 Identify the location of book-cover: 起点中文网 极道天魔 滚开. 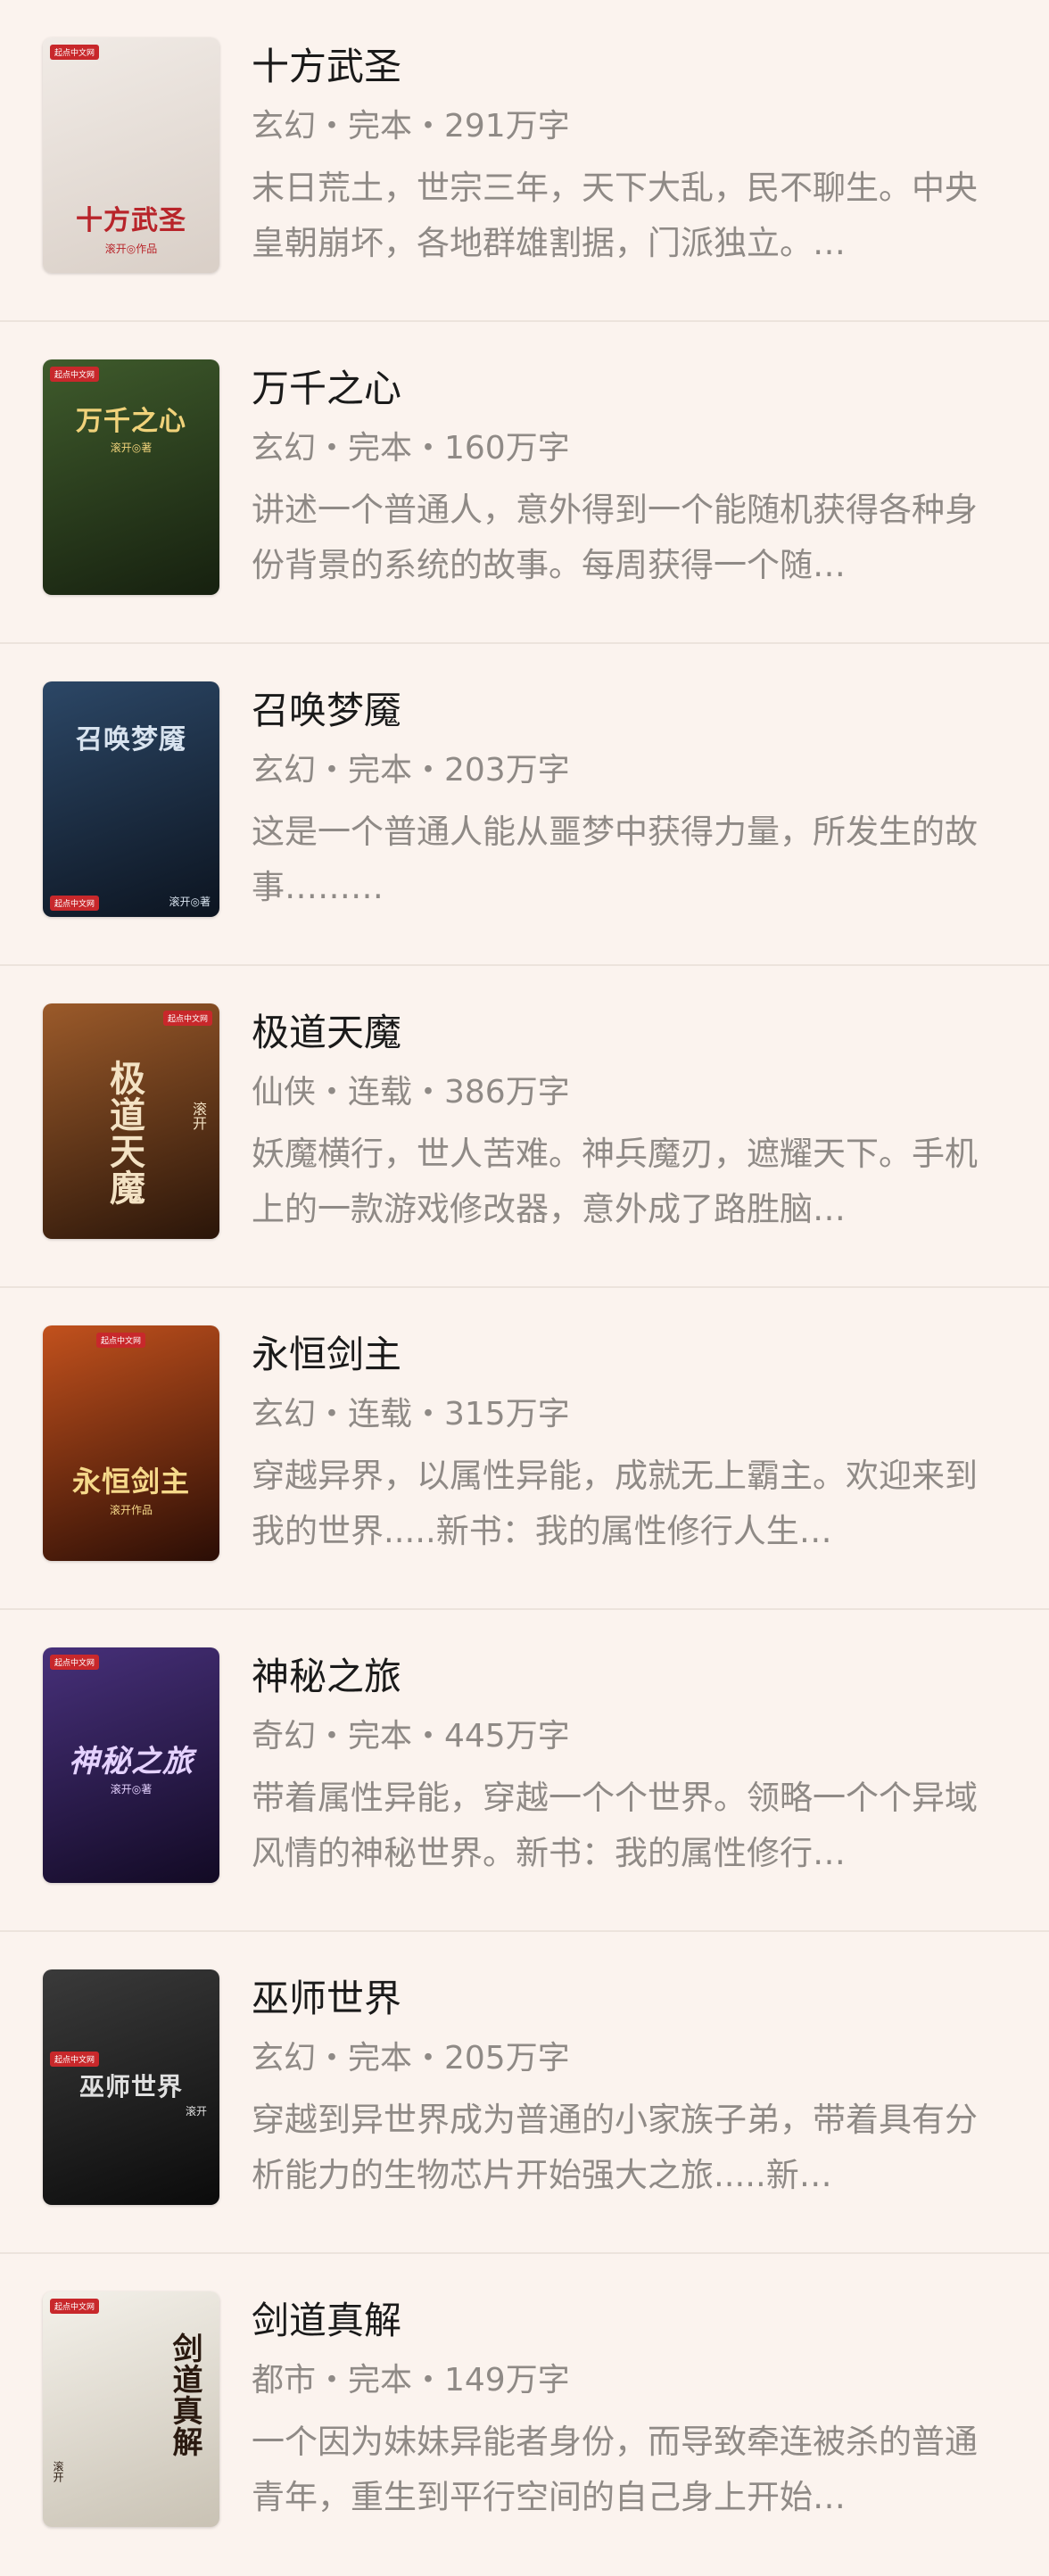
(131, 1121).